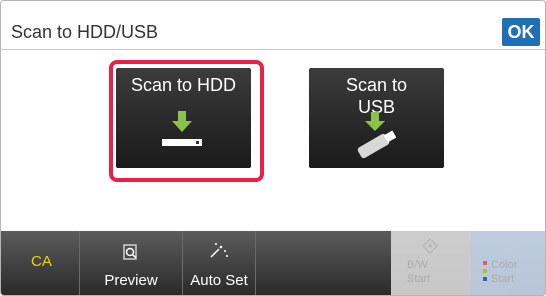 The height and width of the screenshot is (296, 546). What do you see at coordinates (219, 250) in the screenshot?
I see `auto-set-wand-icon` at bounding box center [219, 250].